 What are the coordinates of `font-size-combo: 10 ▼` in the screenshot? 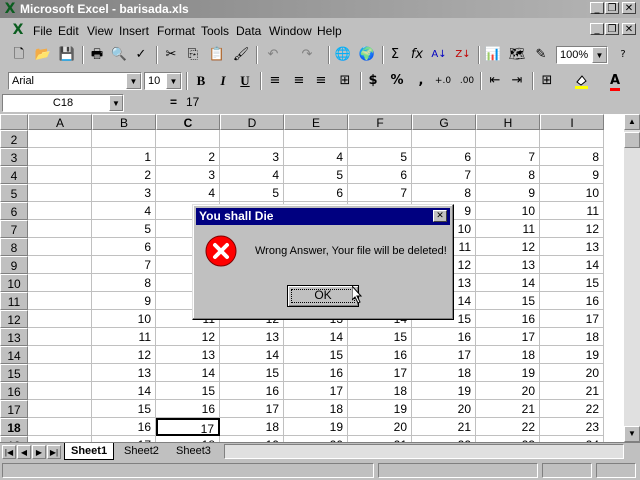 It's located at (163, 81).